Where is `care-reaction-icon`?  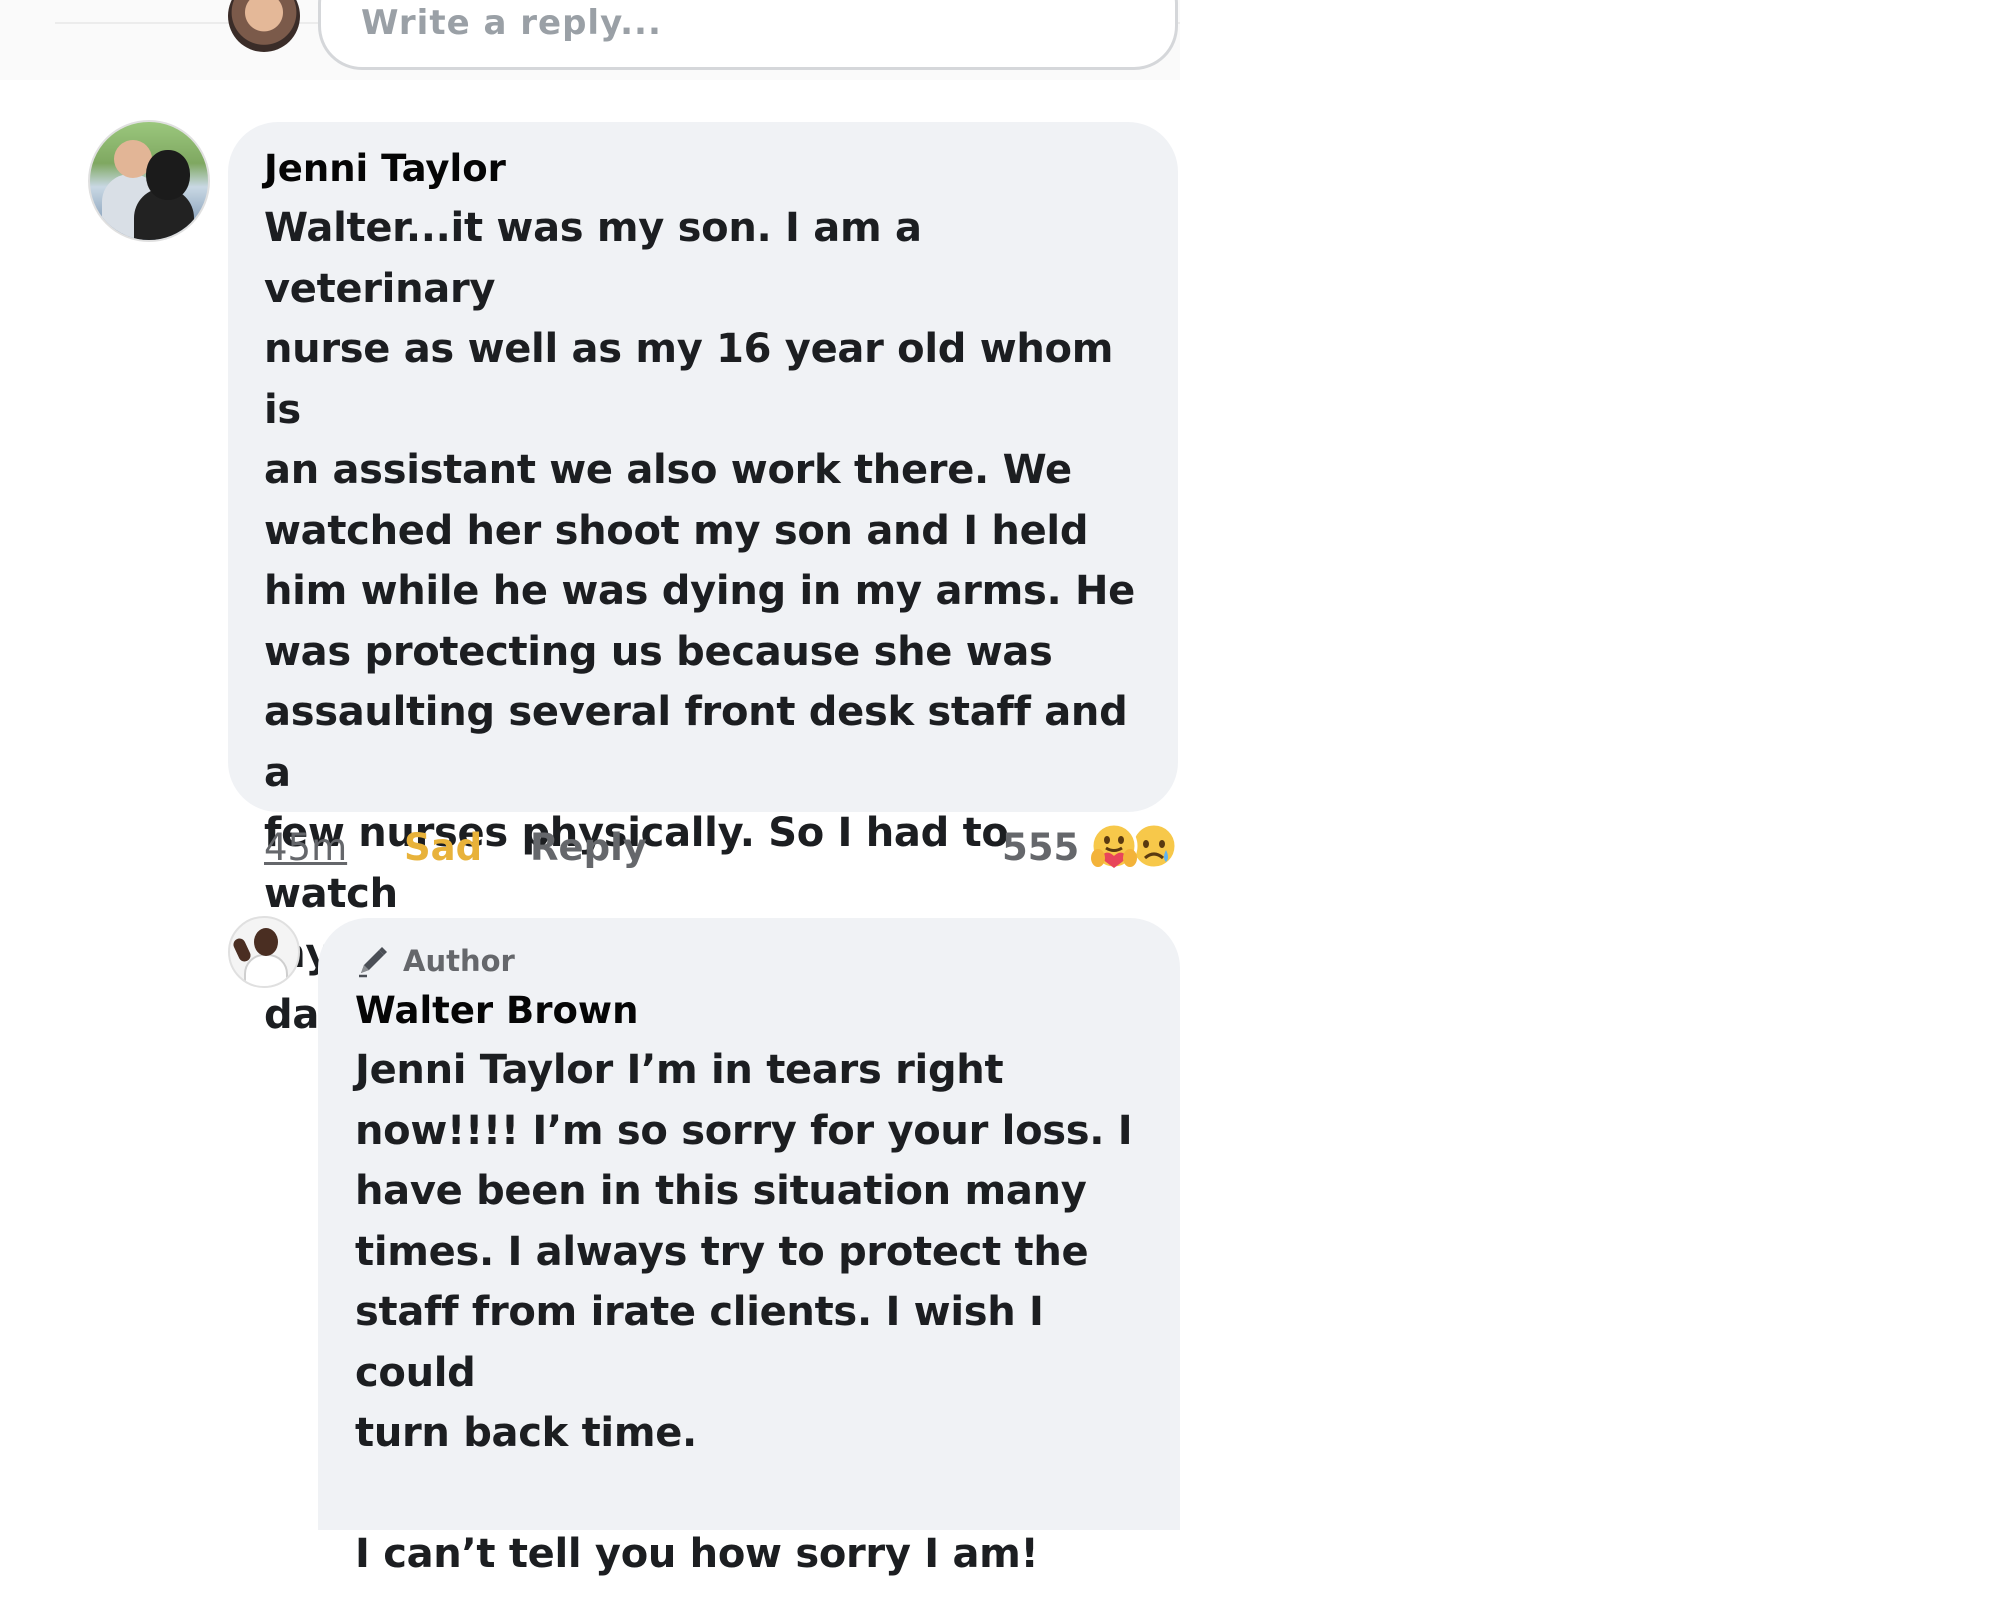 care-reaction-icon is located at coordinates (1114, 846).